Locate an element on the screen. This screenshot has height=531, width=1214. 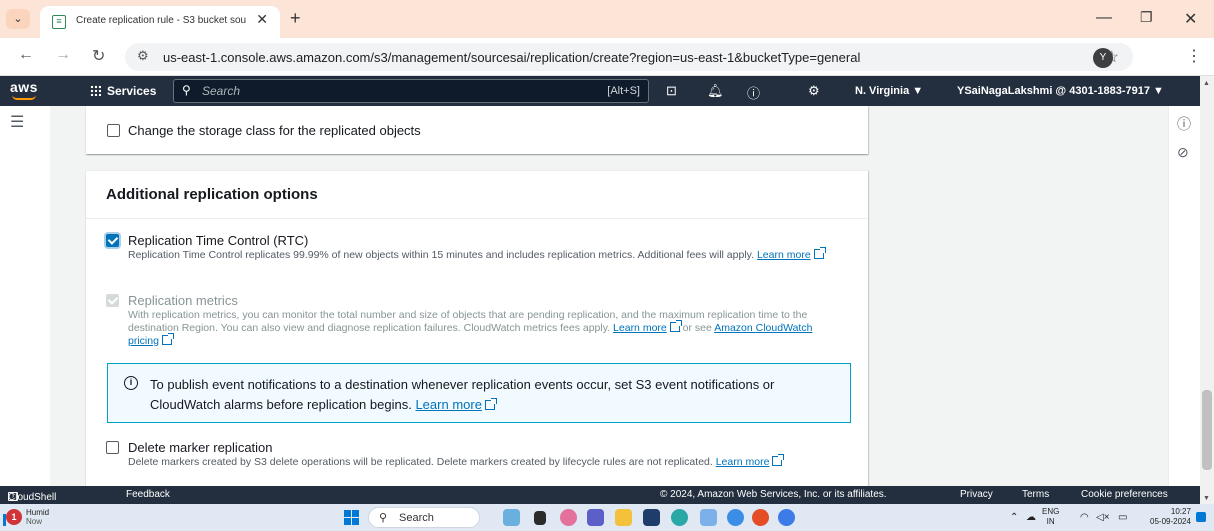
info-icon: i is located at coordinates (131, 383).